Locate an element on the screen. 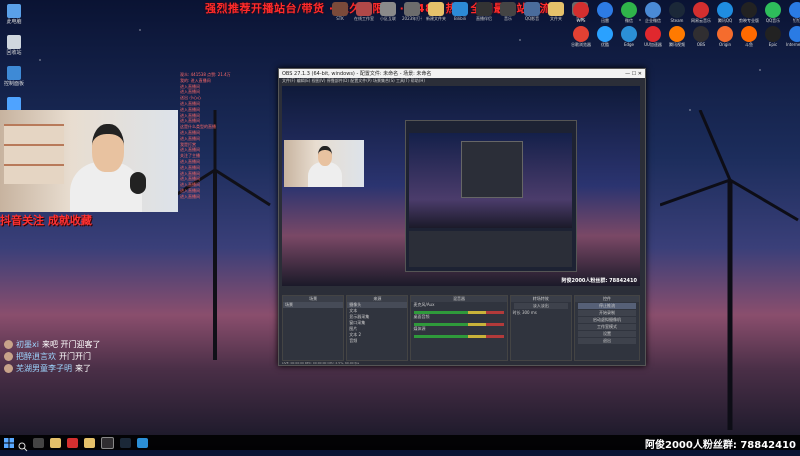 This screenshot has width=800, height=456. desktop-app-shortcut: Steam is located at coordinates (677, 13).